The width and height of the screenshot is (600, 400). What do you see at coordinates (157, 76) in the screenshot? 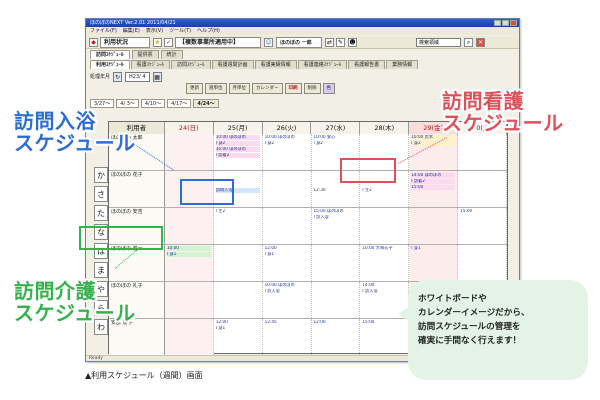
I see `calendar-icon: ▦` at bounding box center [157, 76].